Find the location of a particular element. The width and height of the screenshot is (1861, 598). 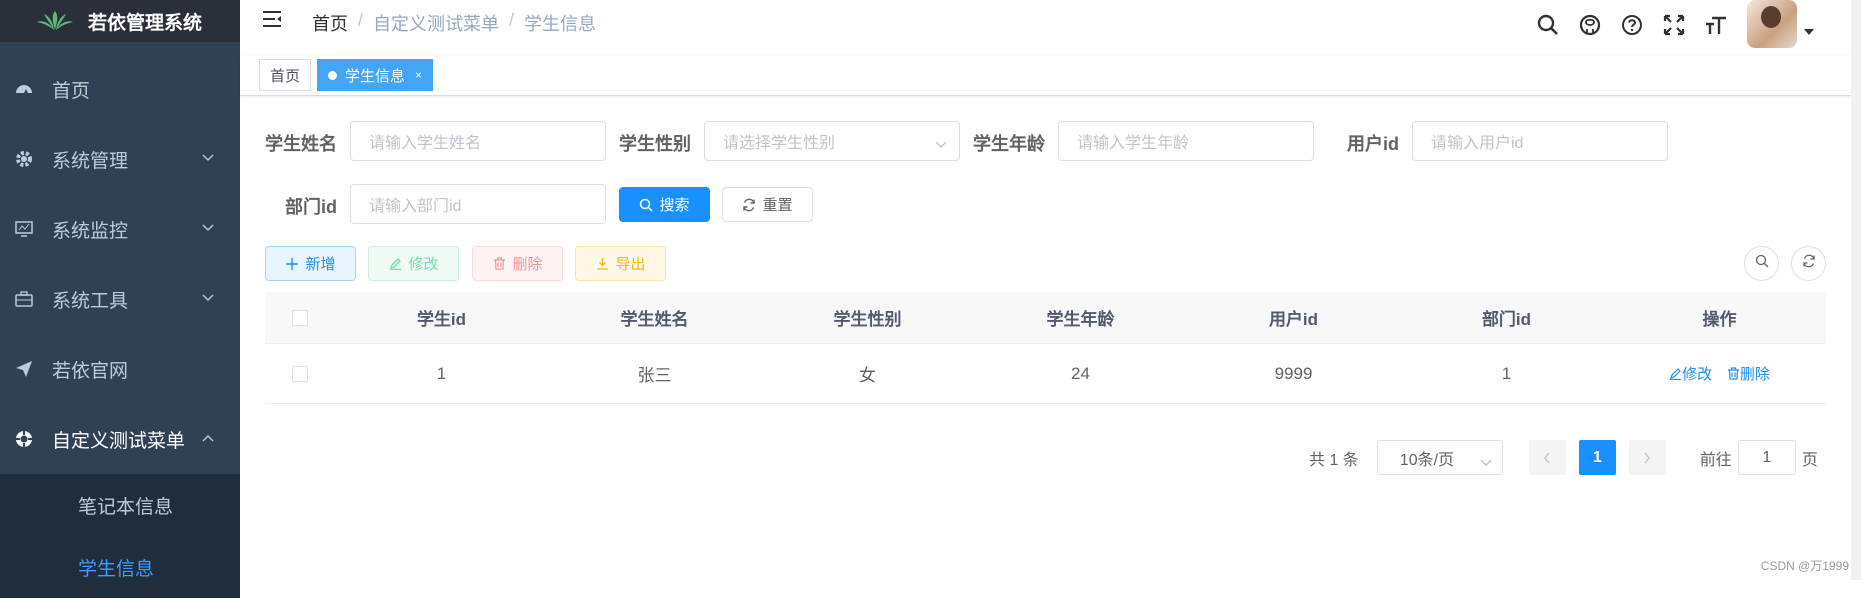

logo: 若依管理系统 is located at coordinates (120, 21).